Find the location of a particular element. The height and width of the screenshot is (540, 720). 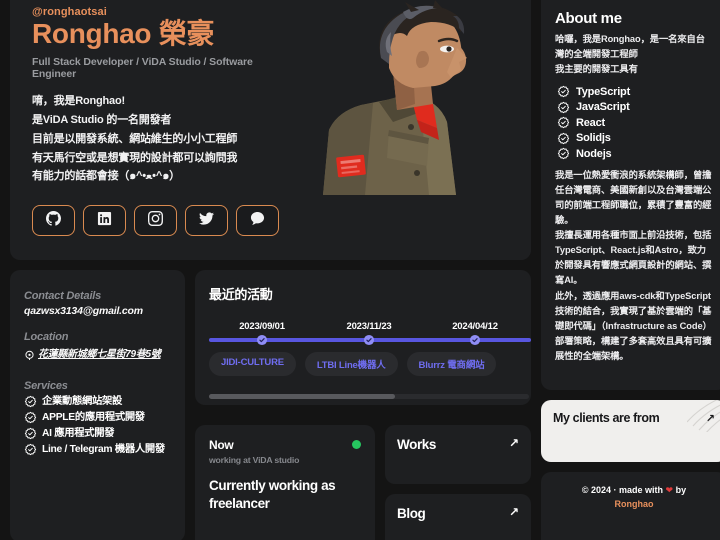

skill-label: Nodejs is located at coordinates (594, 153).